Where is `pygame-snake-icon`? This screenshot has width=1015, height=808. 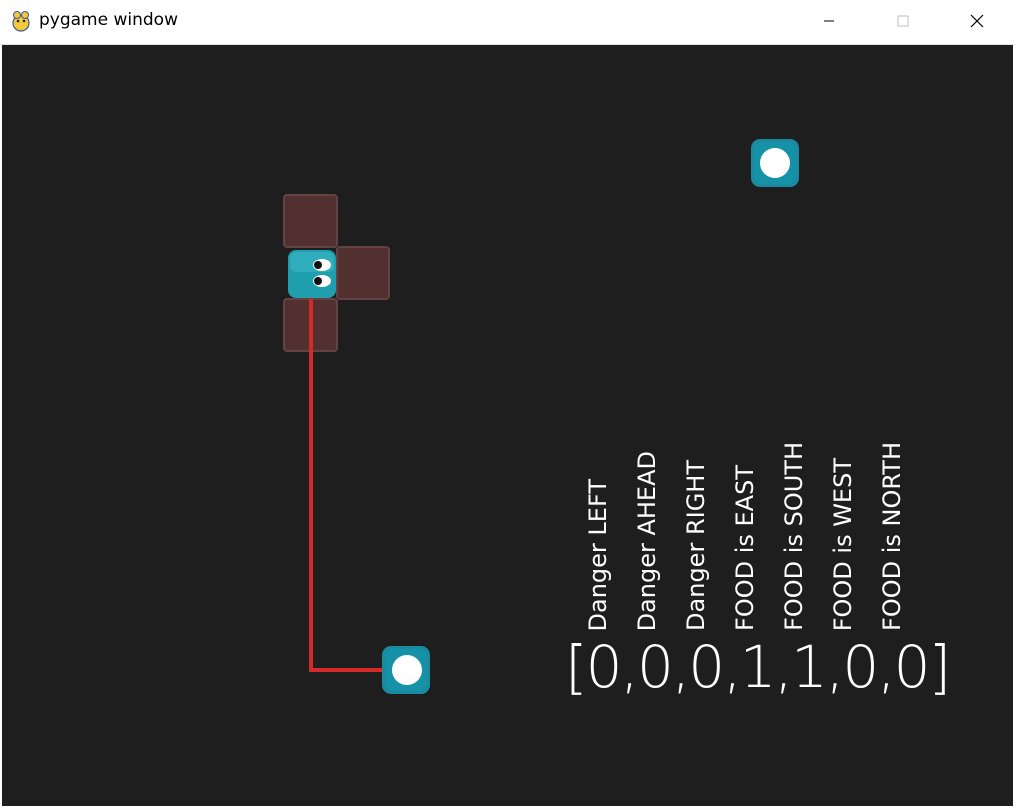 pygame-snake-icon is located at coordinates (21, 21).